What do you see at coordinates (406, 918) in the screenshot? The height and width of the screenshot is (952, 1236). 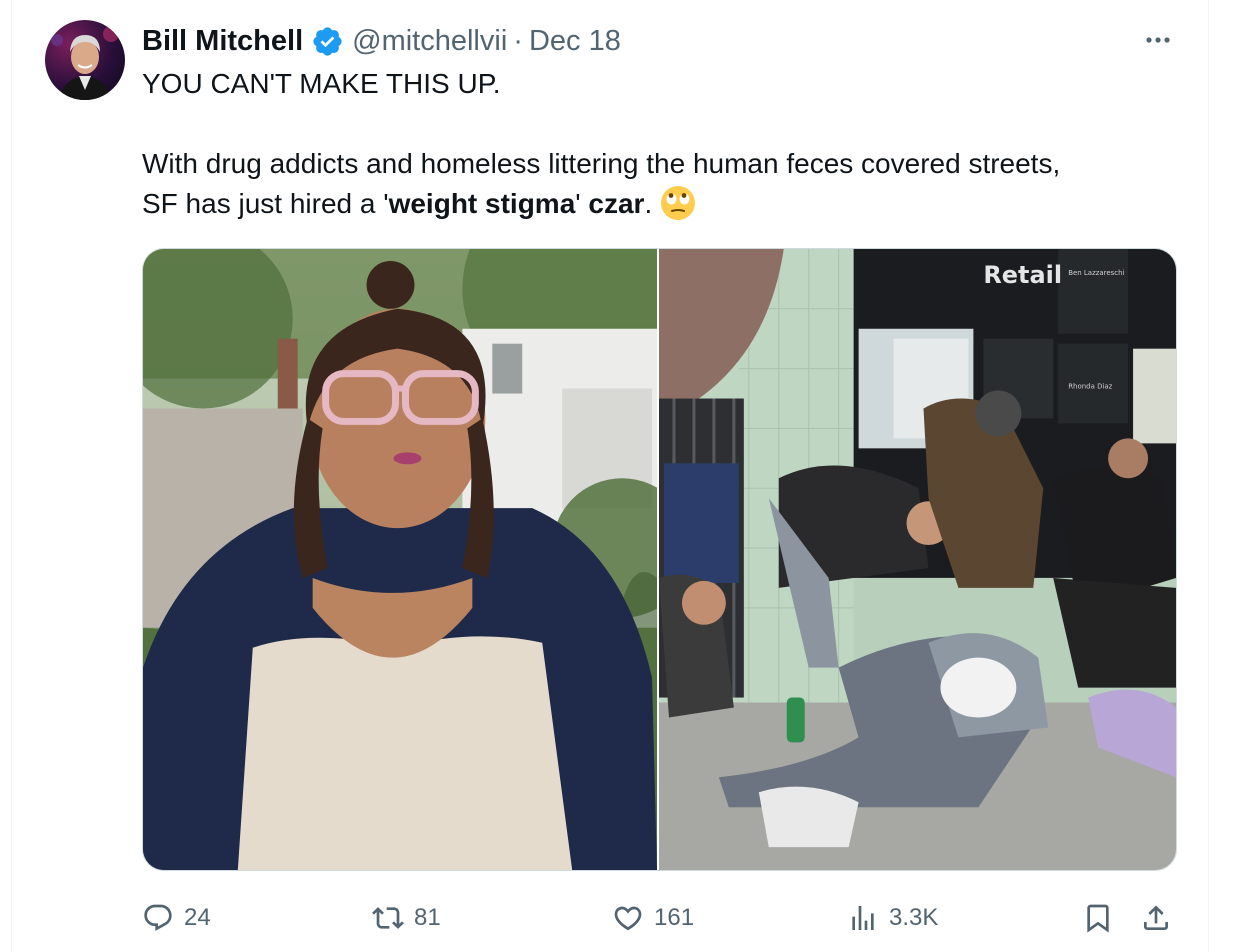 I see `retweet-button: 81` at bounding box center [406, 918].